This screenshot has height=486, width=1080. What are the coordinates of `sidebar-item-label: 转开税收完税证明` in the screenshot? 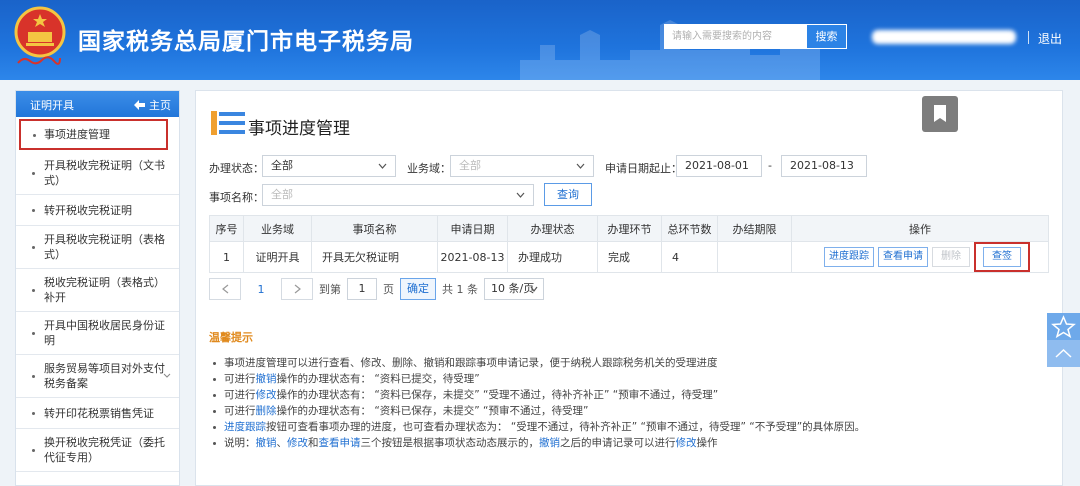 It's located at (88, 210).